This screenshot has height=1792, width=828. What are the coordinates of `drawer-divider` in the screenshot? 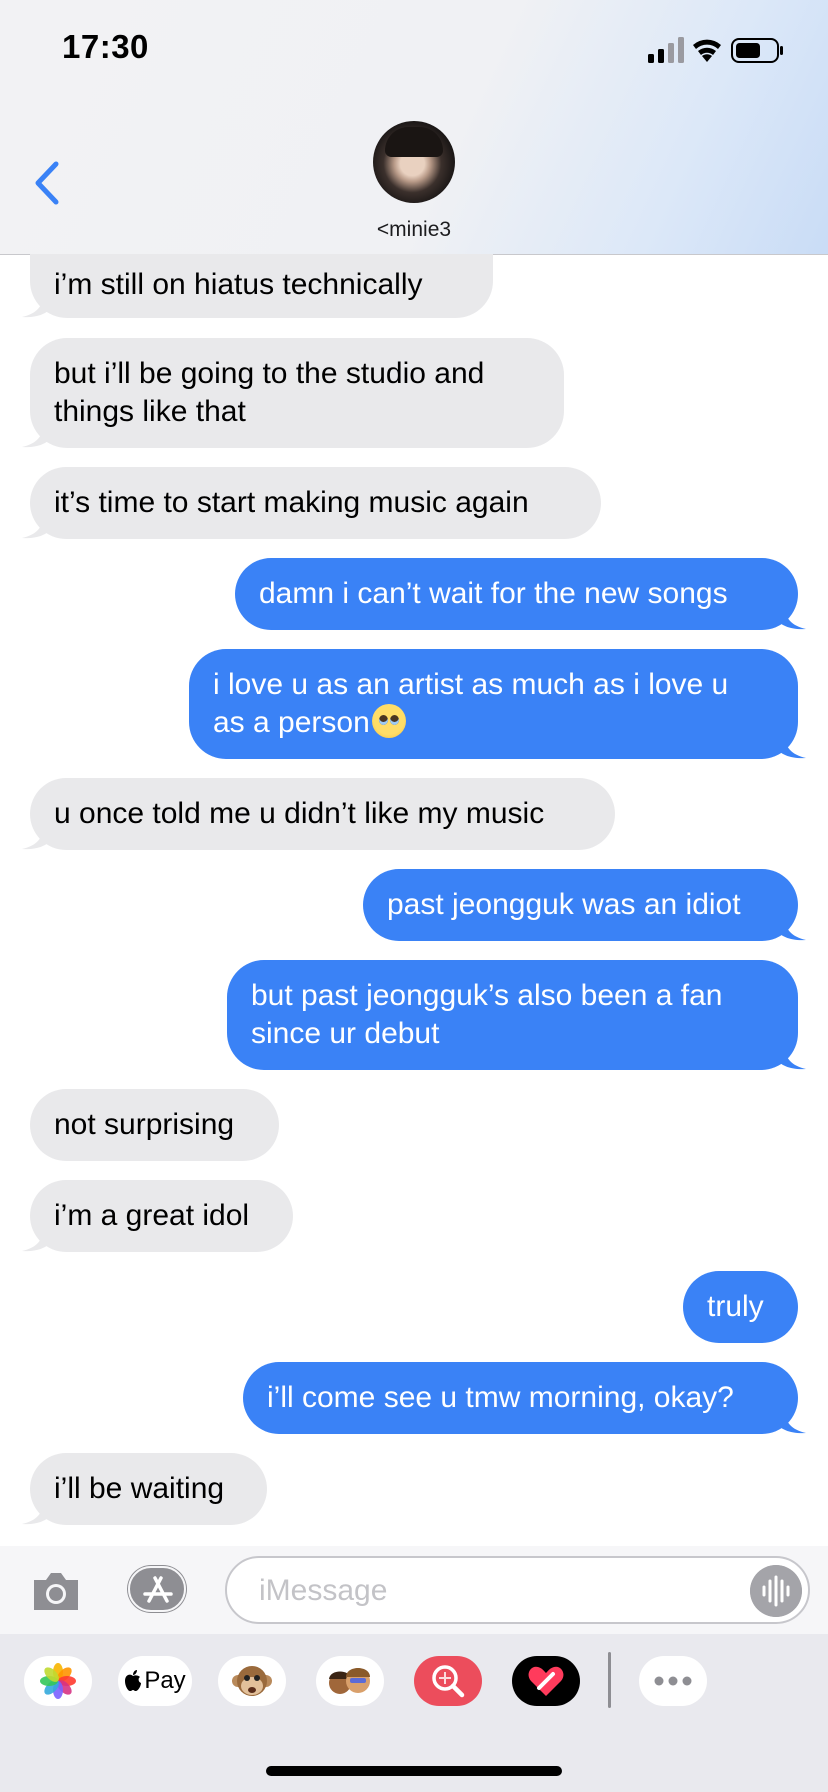 It's located at (609, 1680).